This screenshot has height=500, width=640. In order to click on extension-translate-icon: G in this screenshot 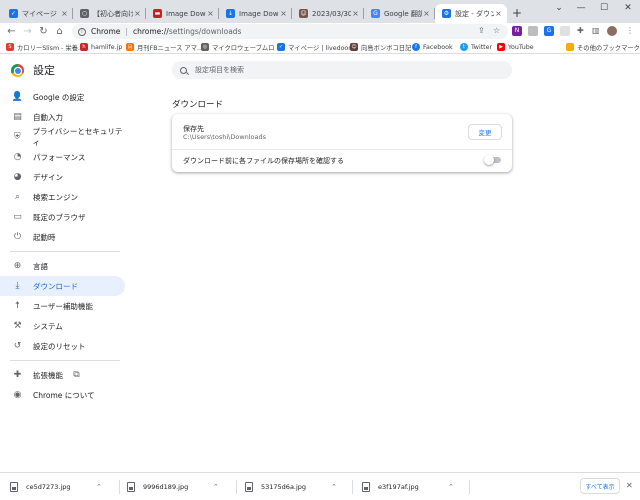, I will do `click(549, 31)`.